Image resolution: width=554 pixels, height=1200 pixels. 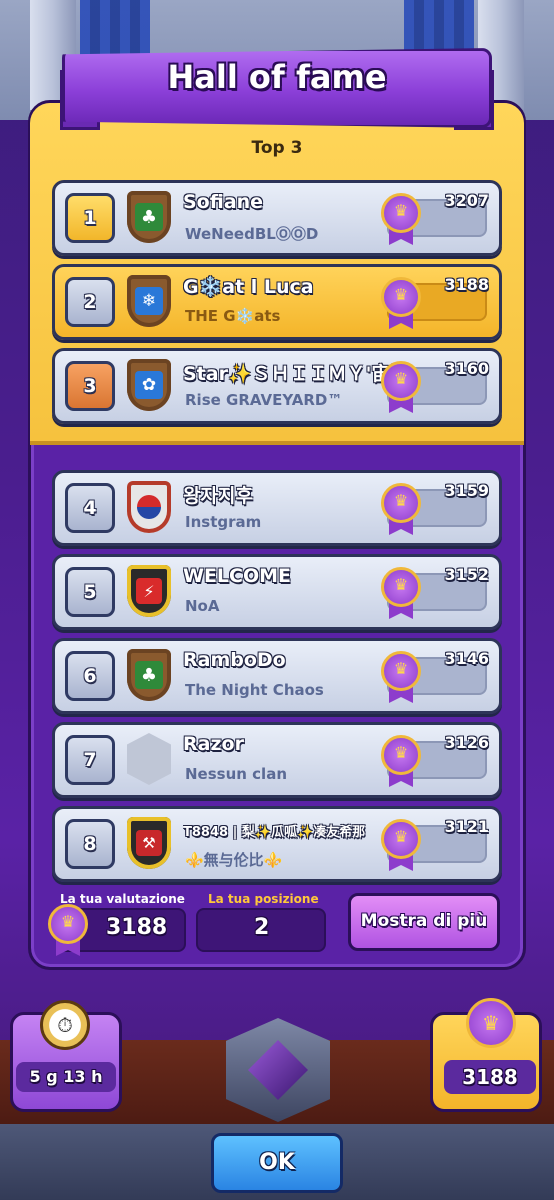 I want to click on ok-button: OK, so click(x=277, y=1163).